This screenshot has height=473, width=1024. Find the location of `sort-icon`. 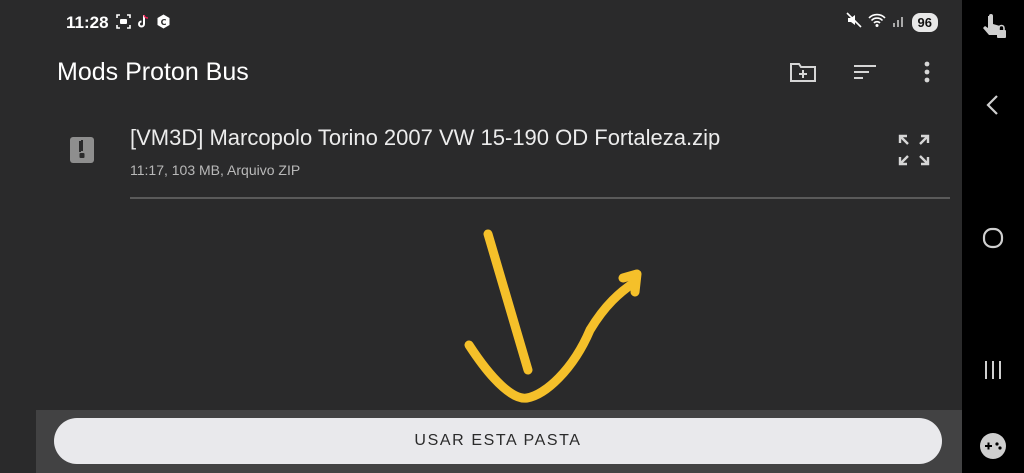

sort-icon is located at coordinates (867, 72).